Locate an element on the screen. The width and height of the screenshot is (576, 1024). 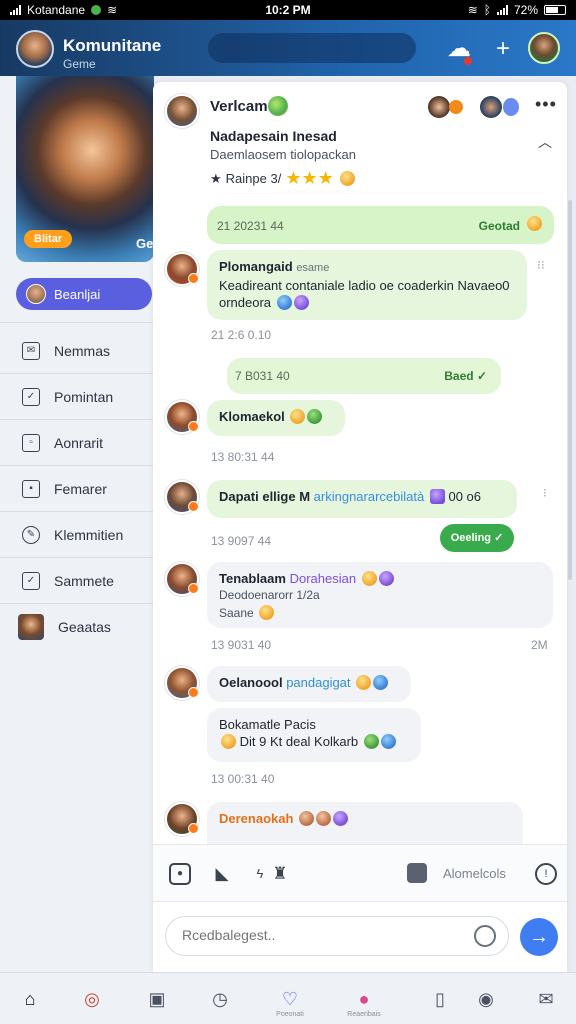
pill-avatar is located at coordinates (36, 294).